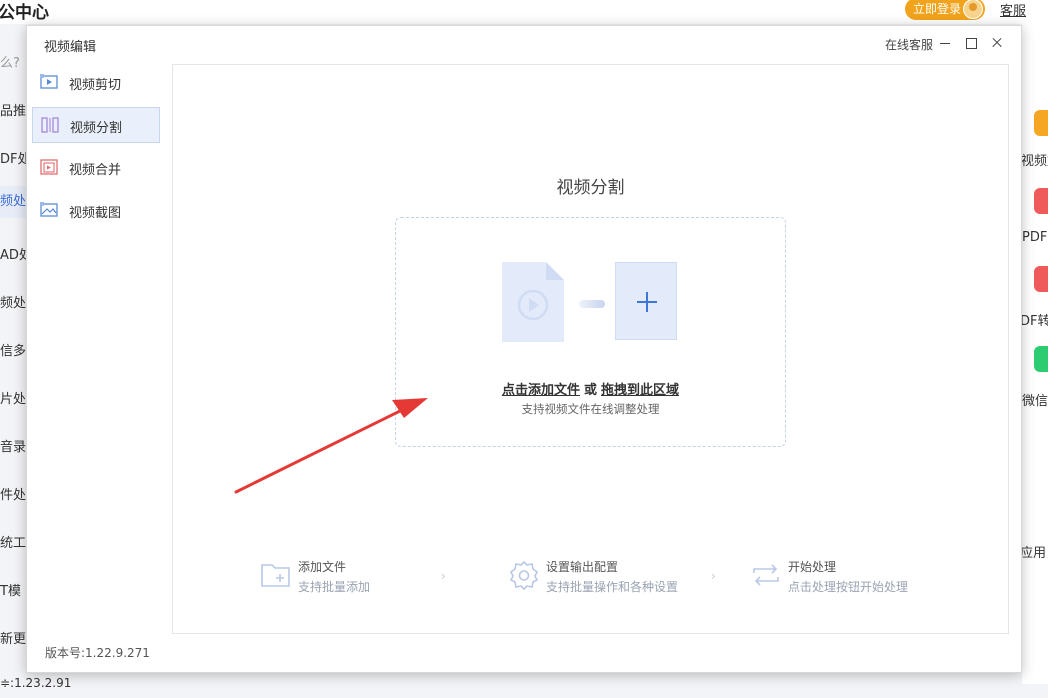  I want to click on left-menu-item: AD处, so click(13, 253).